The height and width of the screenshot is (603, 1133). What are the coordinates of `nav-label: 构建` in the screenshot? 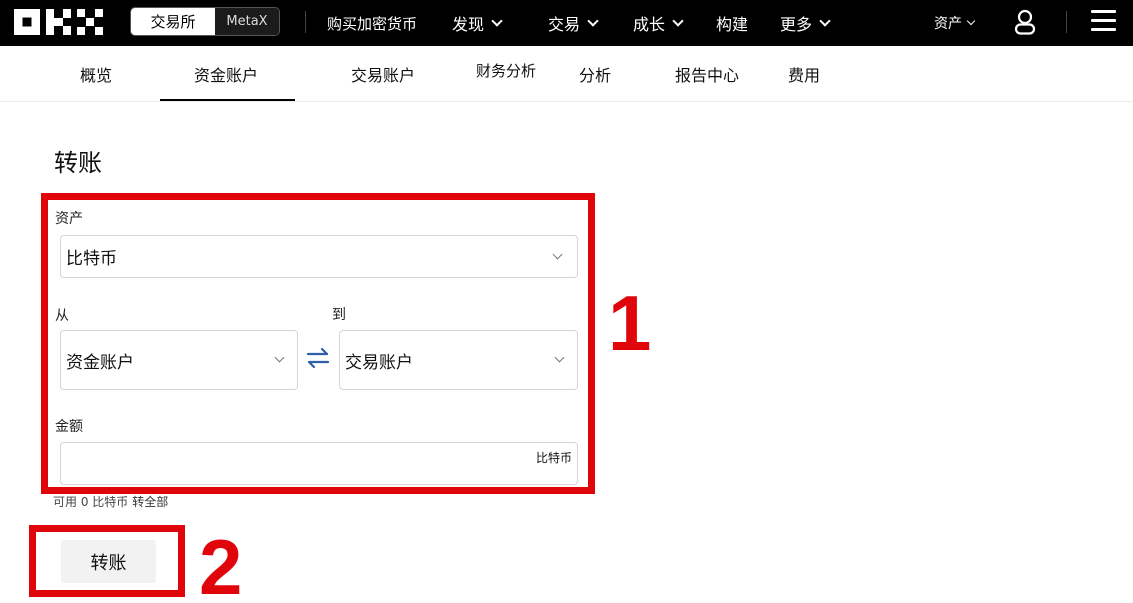 It's located at (732, 24).